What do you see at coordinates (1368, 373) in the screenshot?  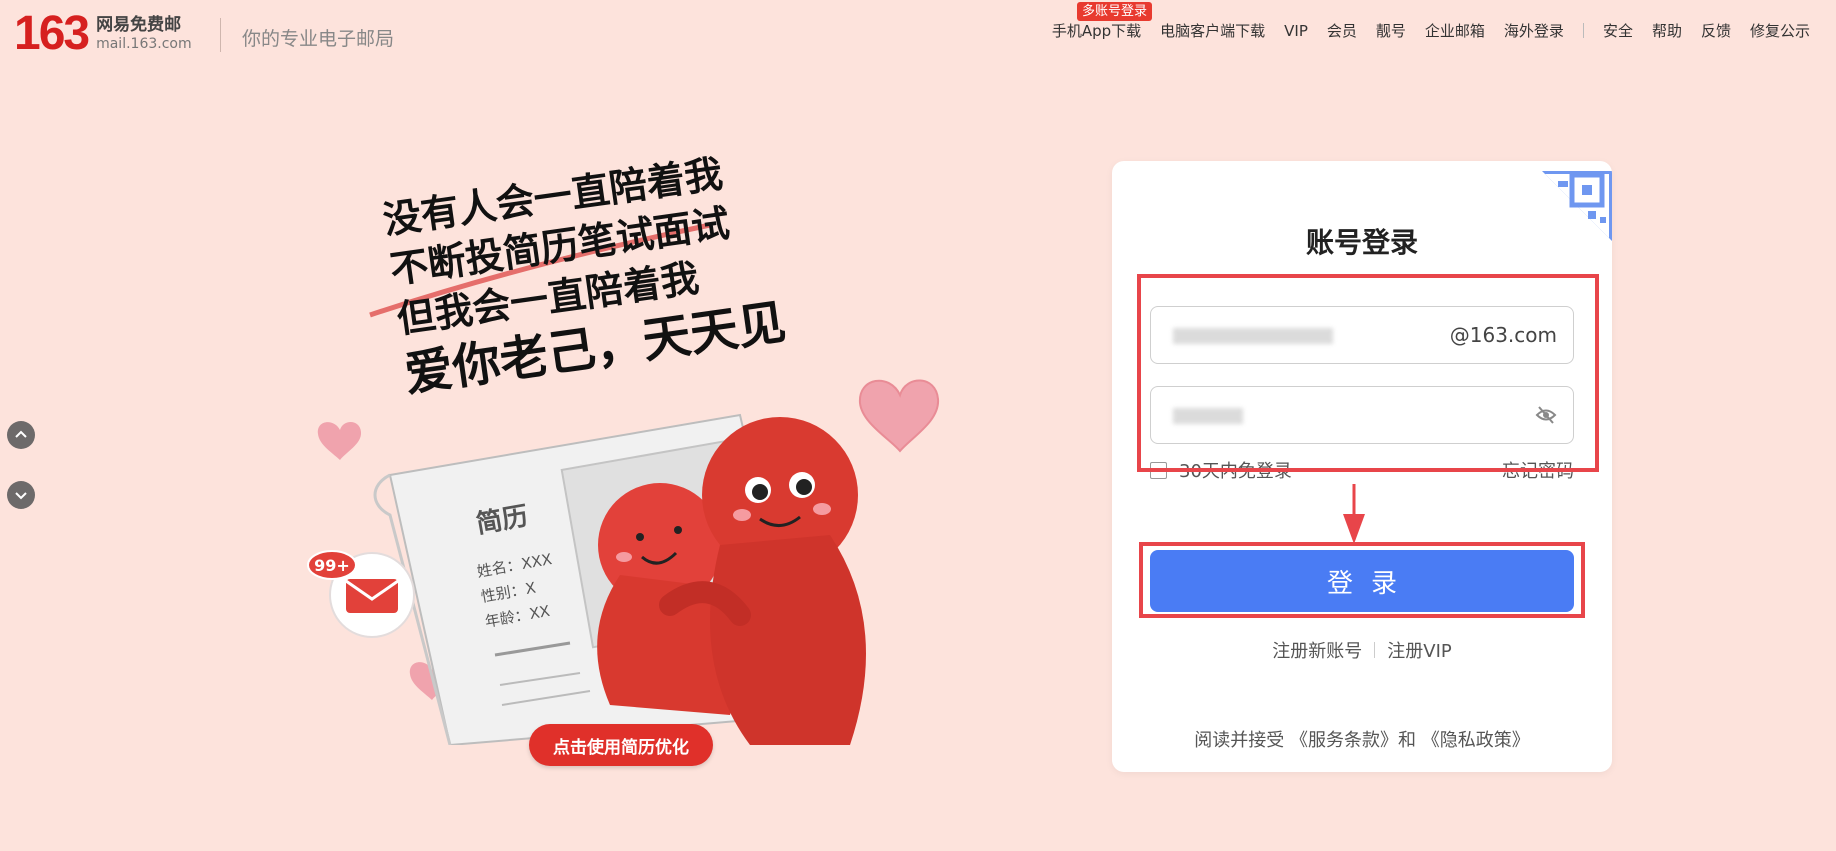 I see `annotation-box-credentials` at bounding box center [1368, 373].